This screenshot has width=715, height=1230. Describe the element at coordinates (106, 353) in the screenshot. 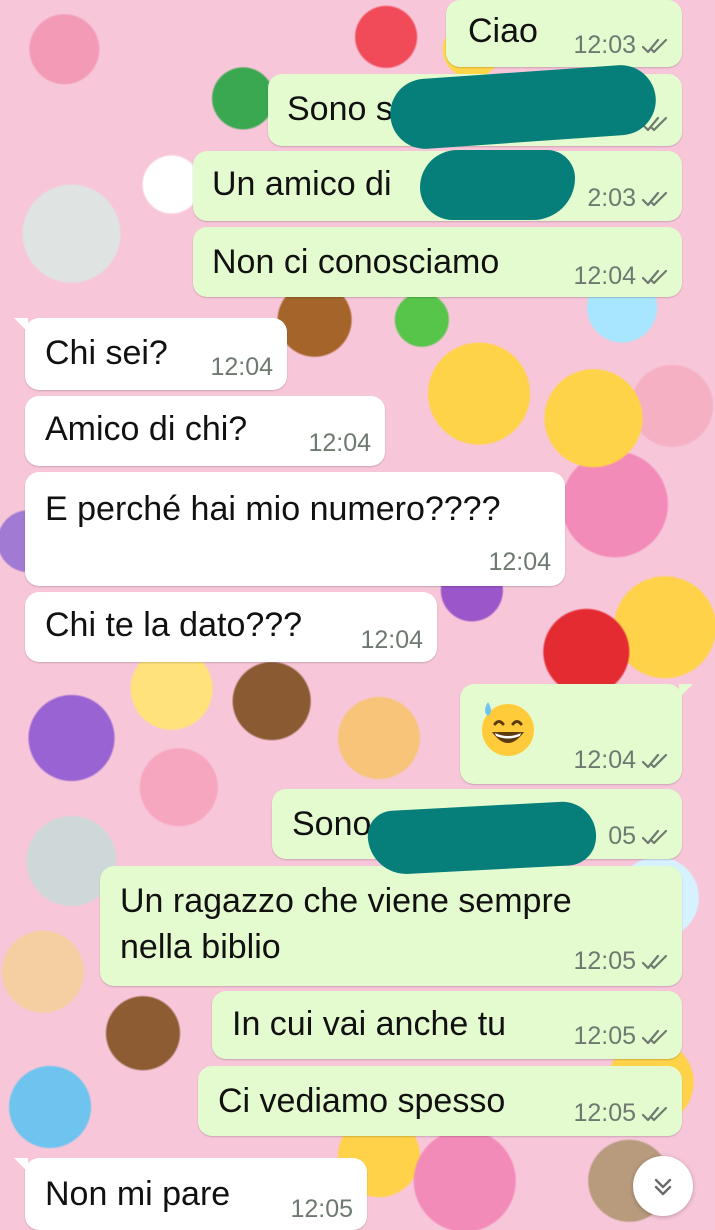

I see `message-text: Chi sei?` at that location.